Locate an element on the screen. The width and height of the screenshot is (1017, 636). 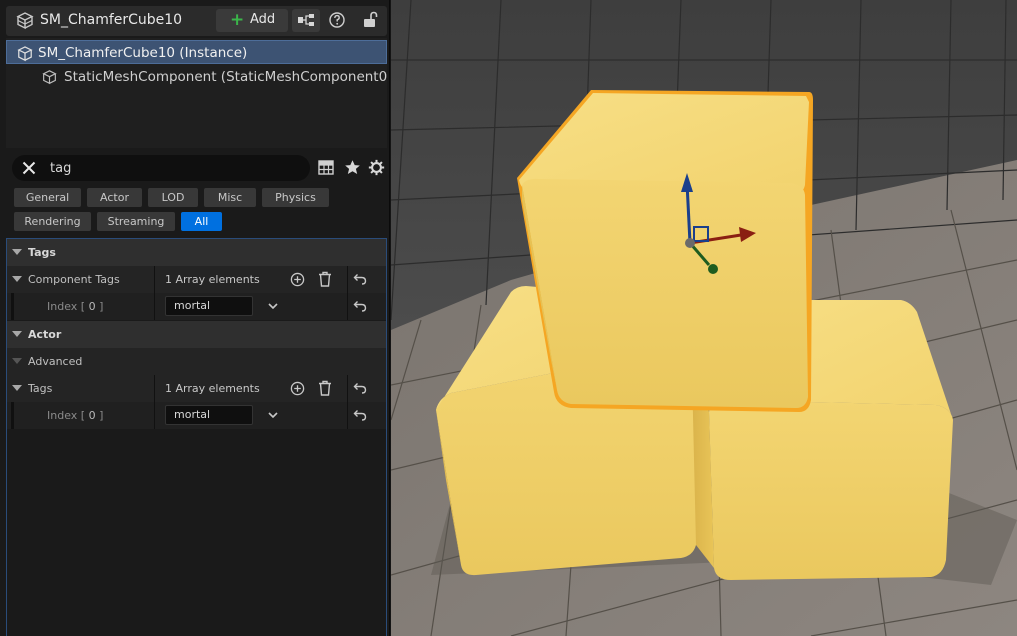
mesh-icon is located at coordinates (49, 77).